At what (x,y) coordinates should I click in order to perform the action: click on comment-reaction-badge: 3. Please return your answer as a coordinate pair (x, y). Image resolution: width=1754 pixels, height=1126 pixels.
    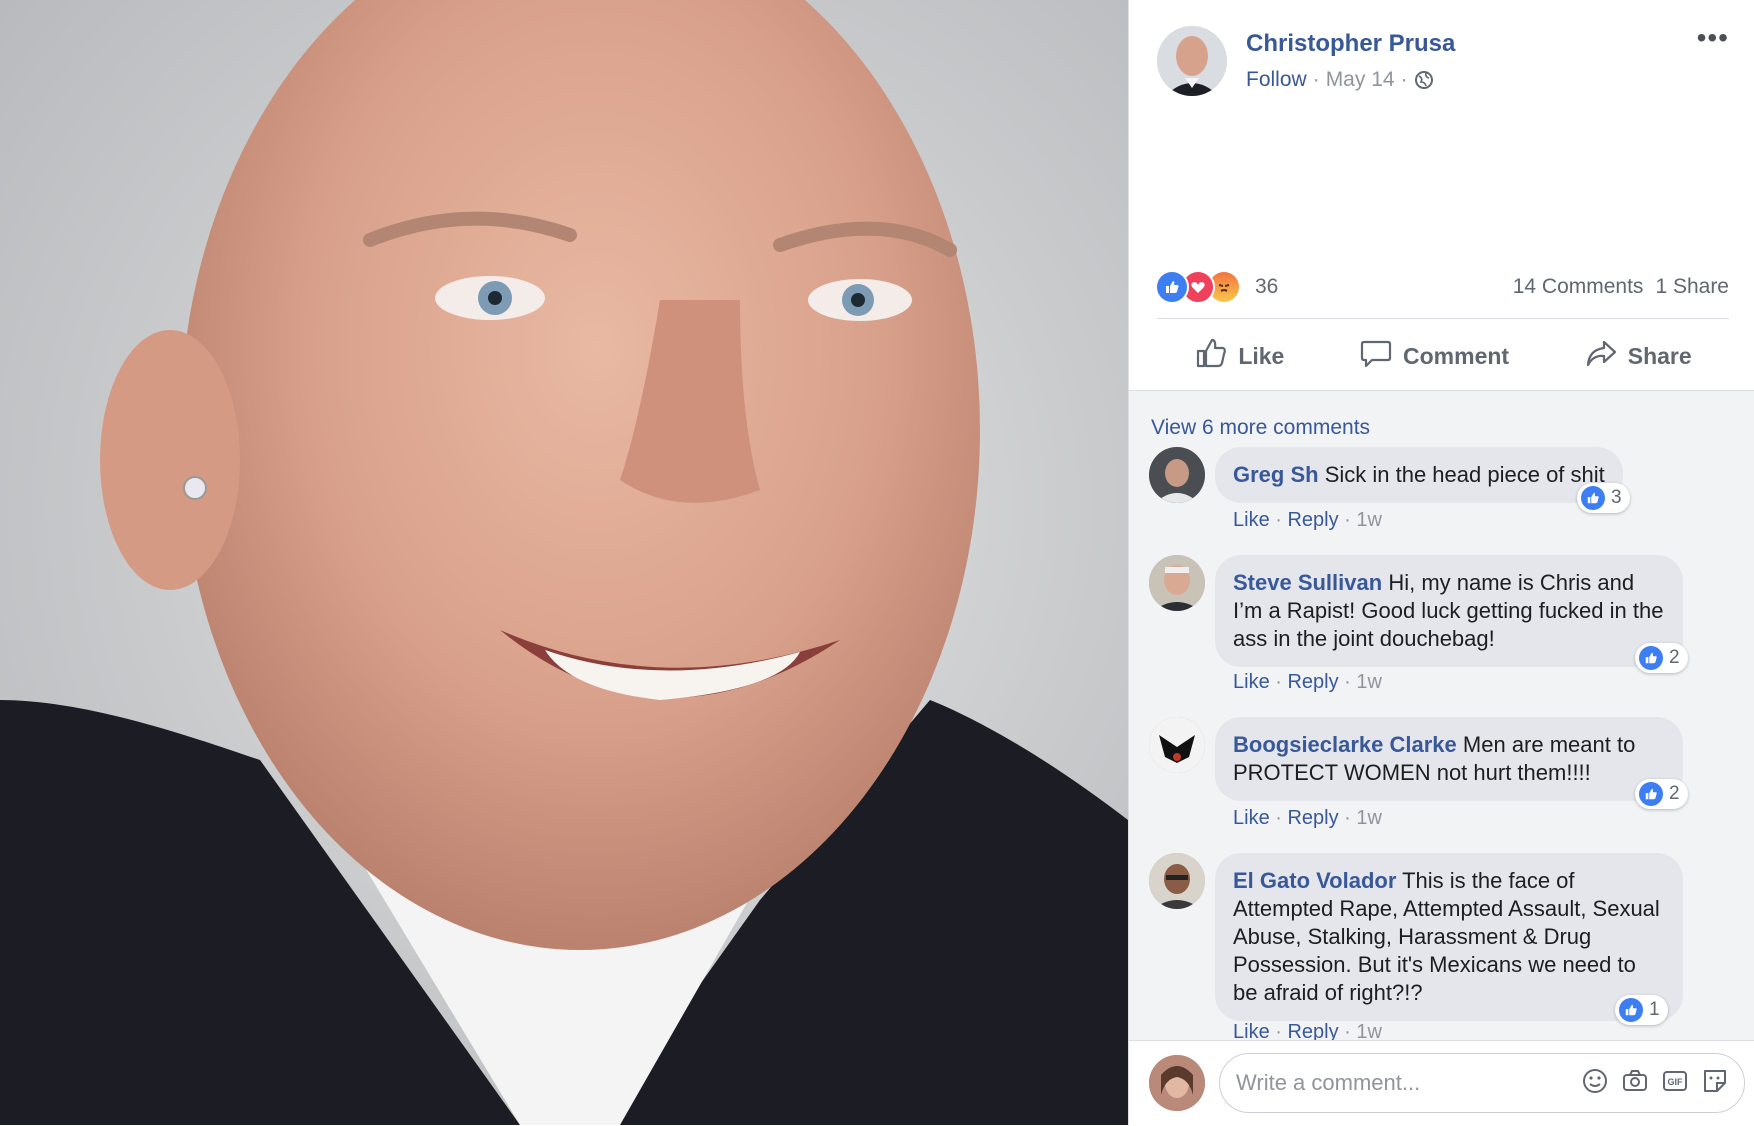
    Looking at the image, I should click on (1603, 498).